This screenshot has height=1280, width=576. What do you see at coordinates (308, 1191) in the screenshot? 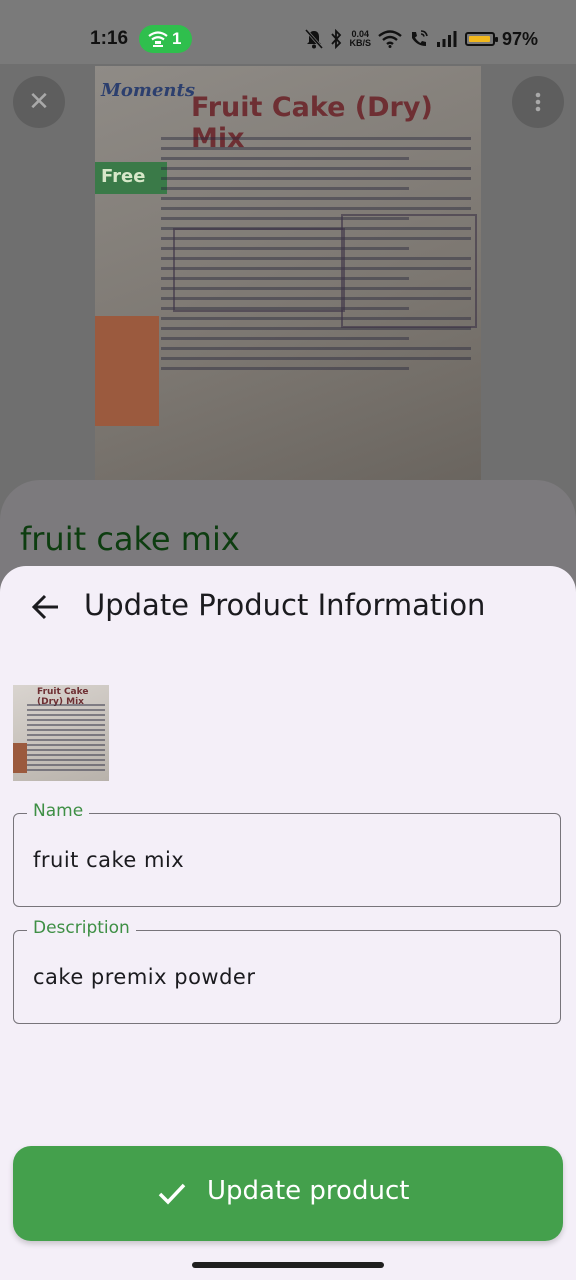
I see `update-product-label: Update product` at bounding box center [308, 1191].